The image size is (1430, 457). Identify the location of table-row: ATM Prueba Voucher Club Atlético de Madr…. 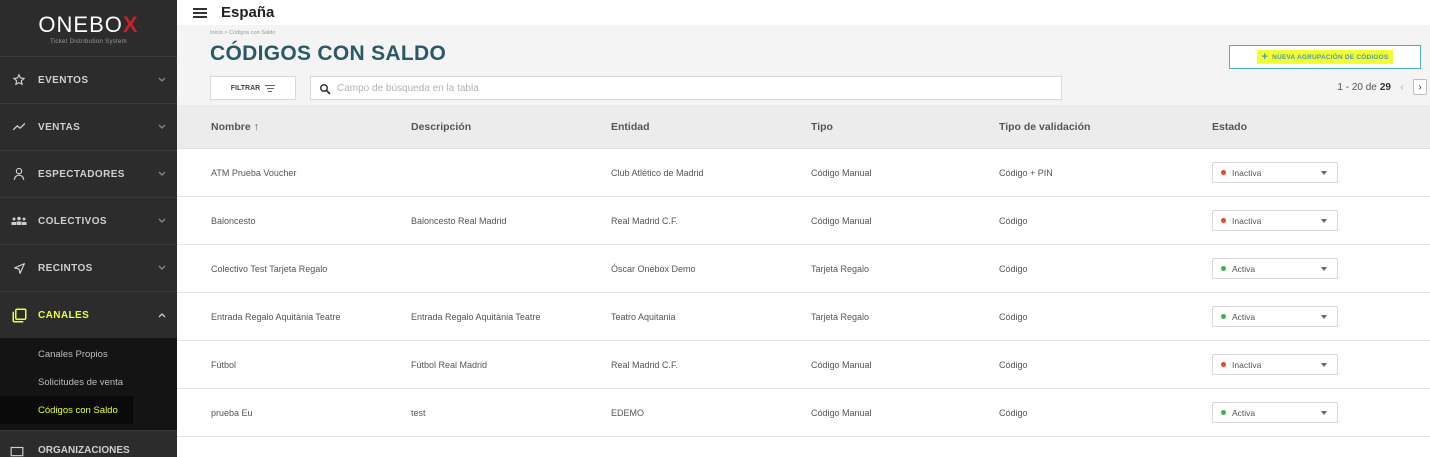
(803, 173).